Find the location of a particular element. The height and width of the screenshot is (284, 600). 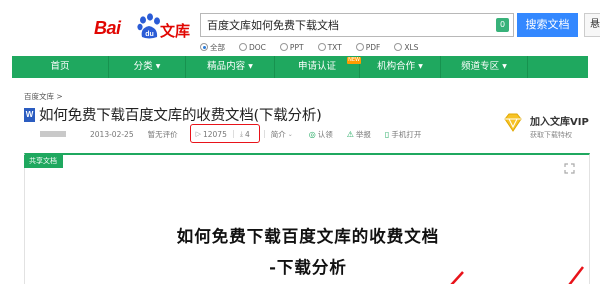

report-link: ⚠ 举报 is located at coordinates (359, 134).